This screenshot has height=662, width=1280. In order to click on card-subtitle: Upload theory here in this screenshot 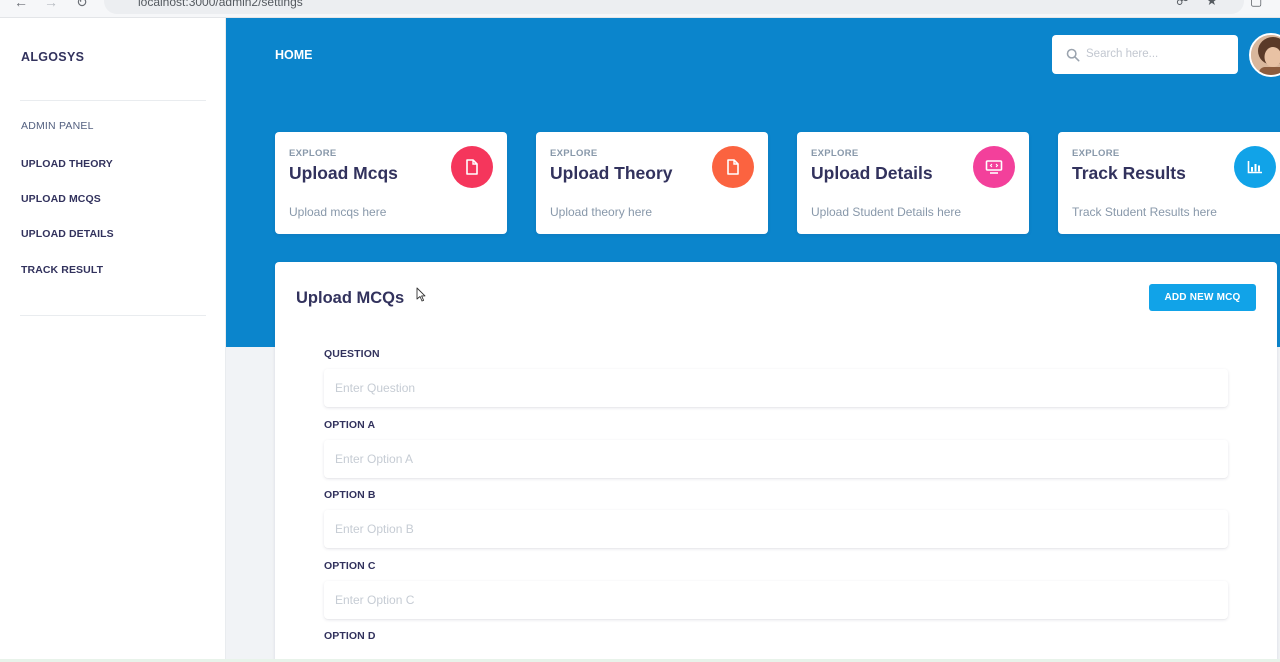, I will do `click(601, 212)`.